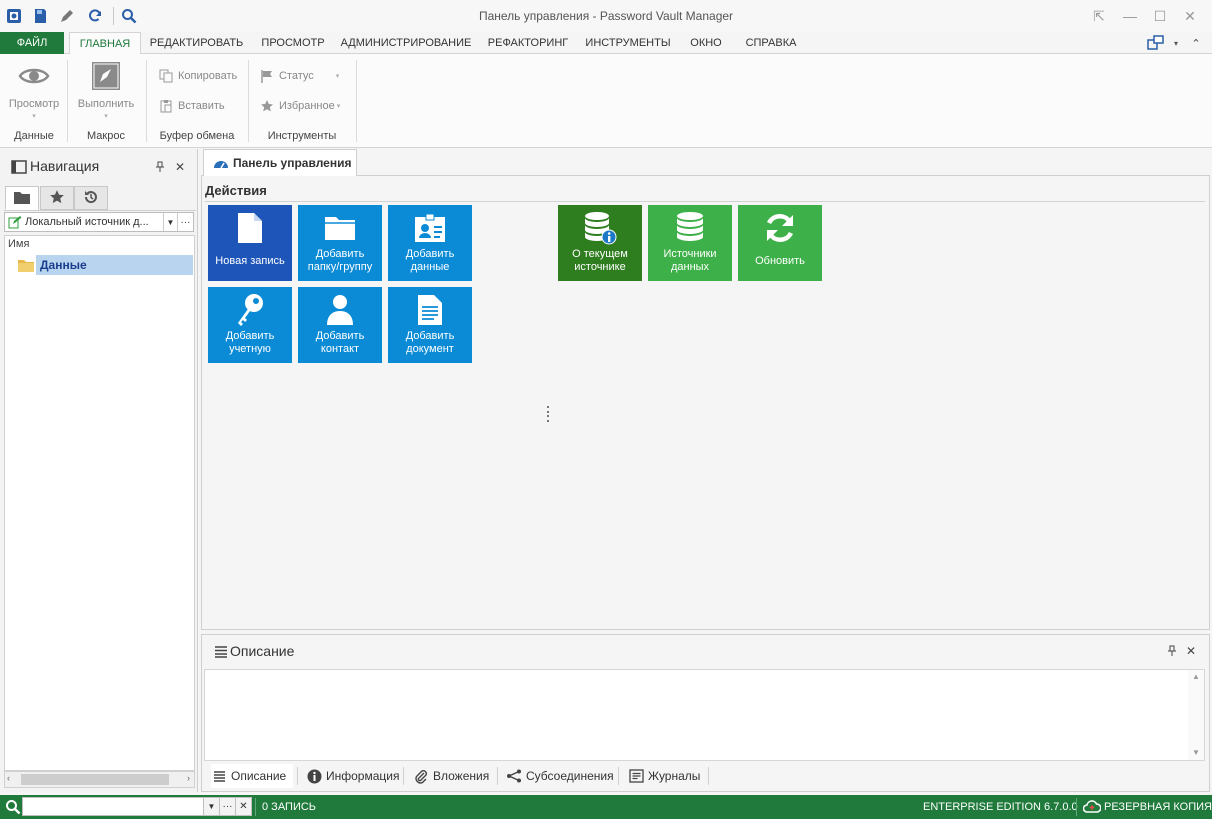 Image resolution: width=1212 pixels, height=819 pixels. What do you see at coordinates (1196, 715) in the screenshot?
I see `vertical-scrollbar: ▲ ▼` at bounding box center [1196, 715].